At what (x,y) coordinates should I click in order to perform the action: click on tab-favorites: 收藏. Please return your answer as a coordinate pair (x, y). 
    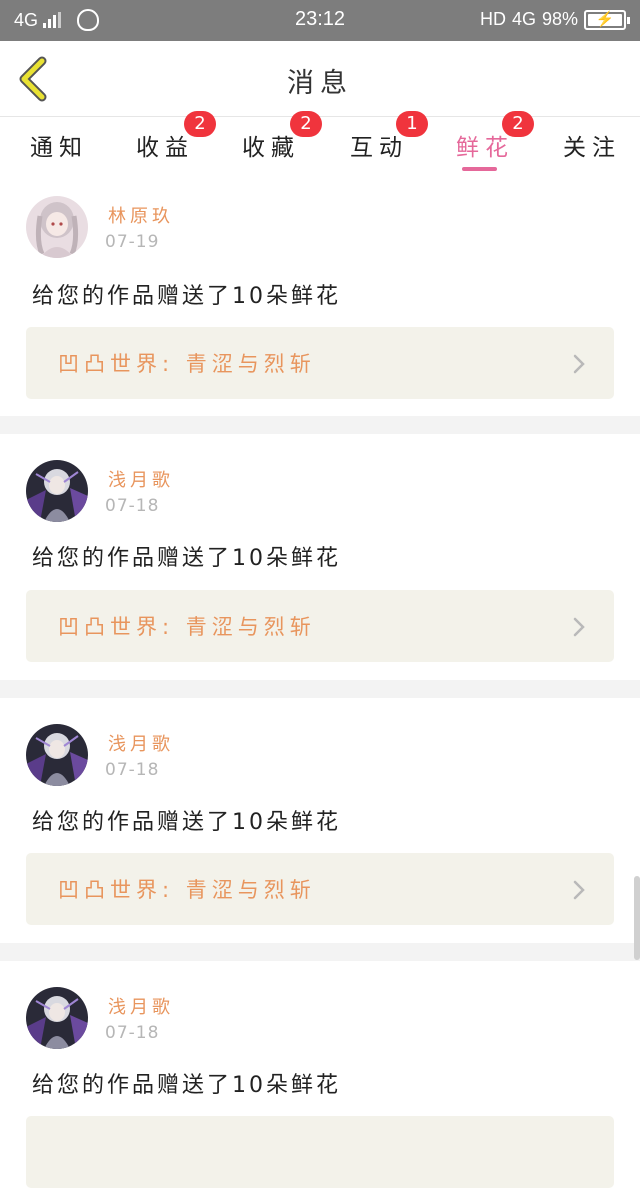
    Looking at the image, I should click on (271, 145).